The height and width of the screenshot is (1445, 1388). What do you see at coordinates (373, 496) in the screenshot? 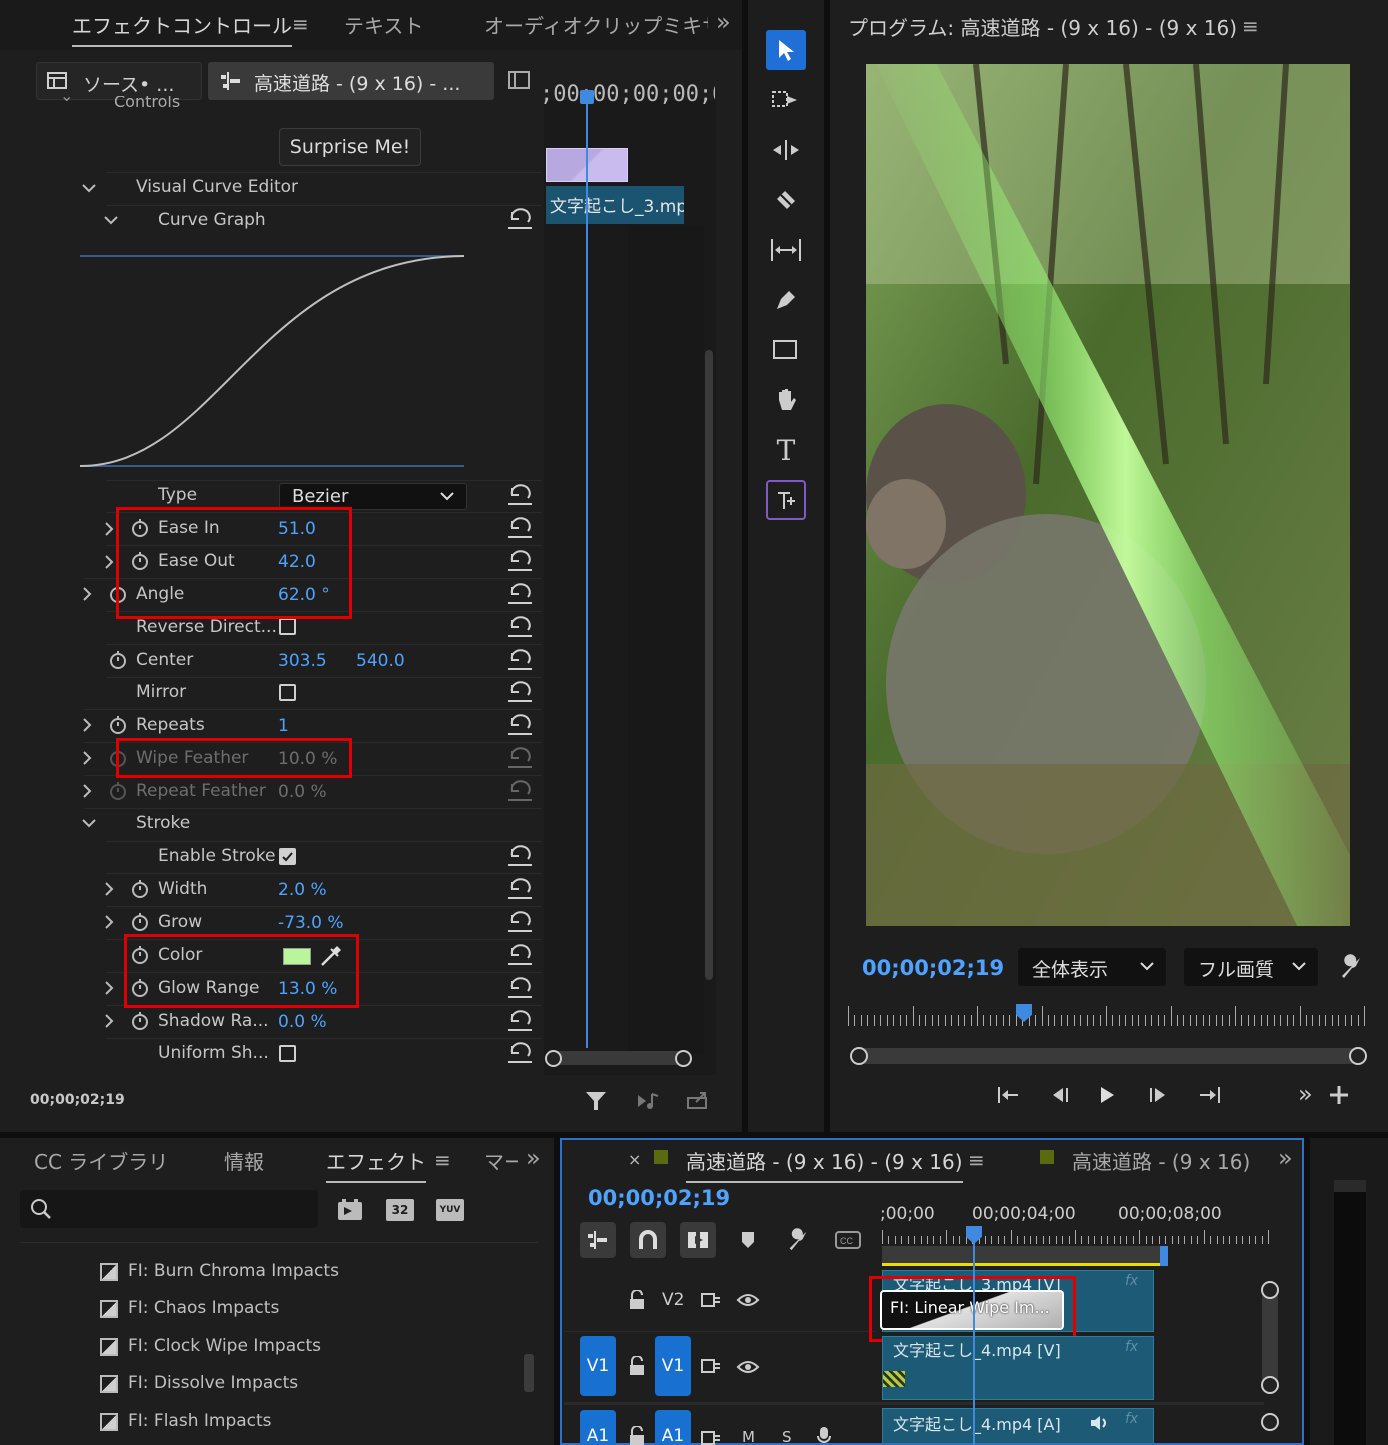
I see `type-dropdown: Bezier` at bounding box center [373, 496].